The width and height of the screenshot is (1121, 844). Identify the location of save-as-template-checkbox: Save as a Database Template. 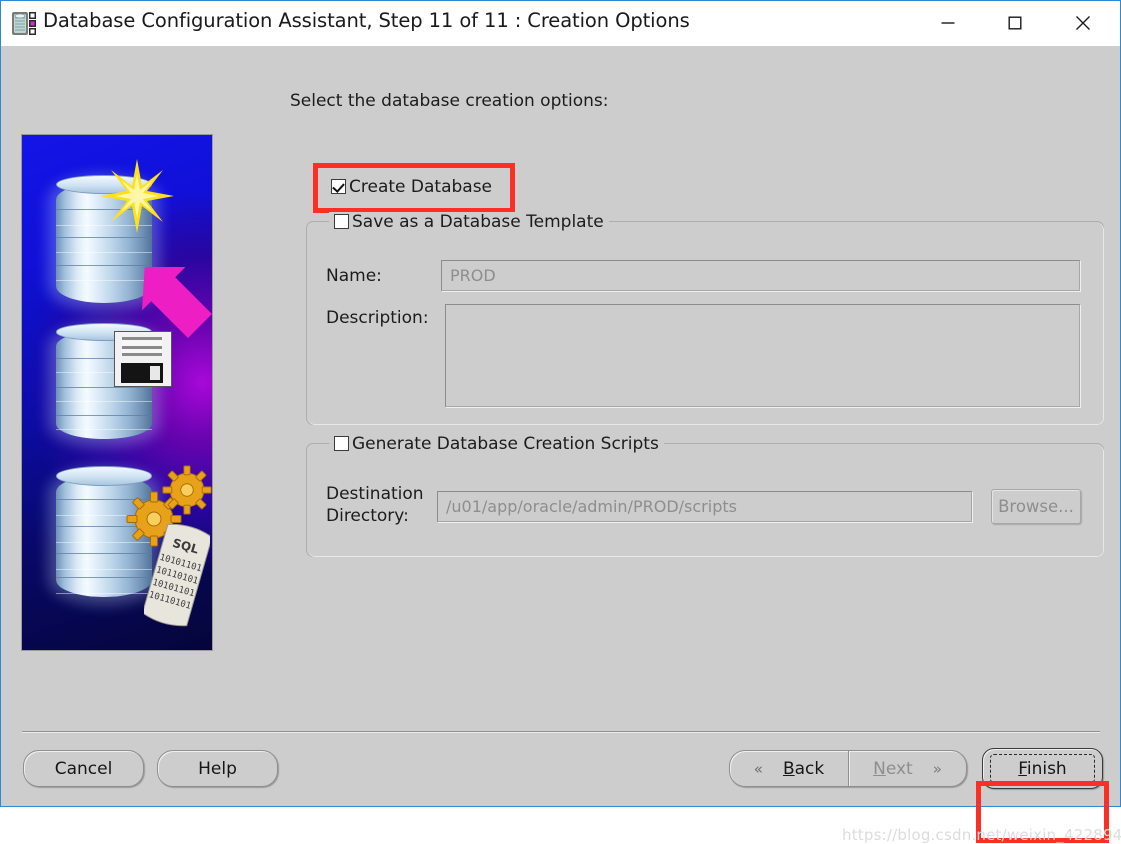
(469, 222).